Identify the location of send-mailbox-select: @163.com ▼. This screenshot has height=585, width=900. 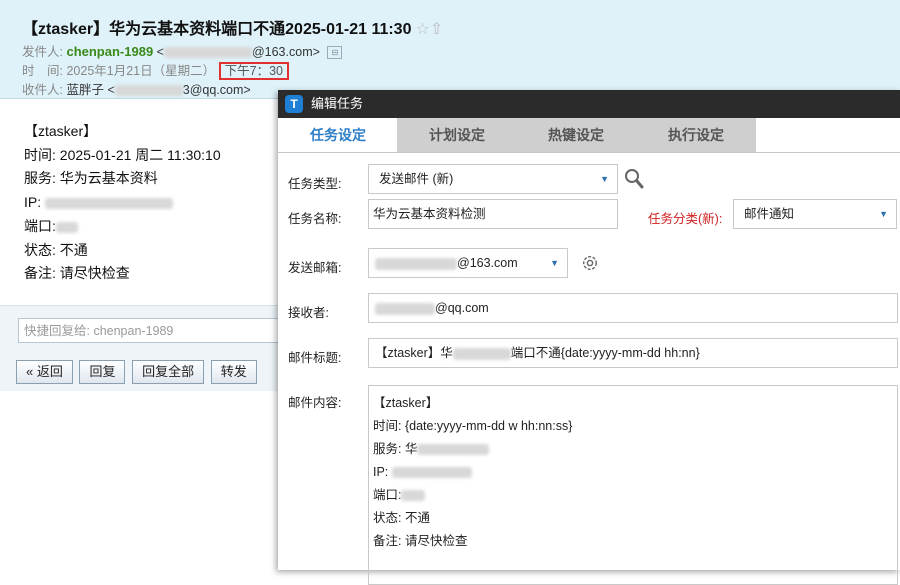
(468, 263).